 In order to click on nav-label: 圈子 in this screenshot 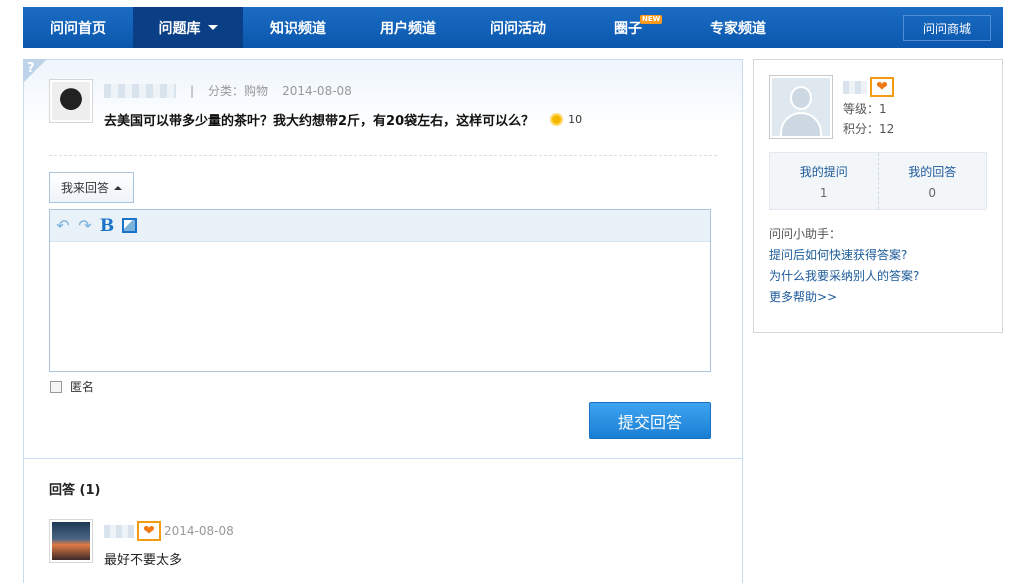, I will do `click(628, 28)`.